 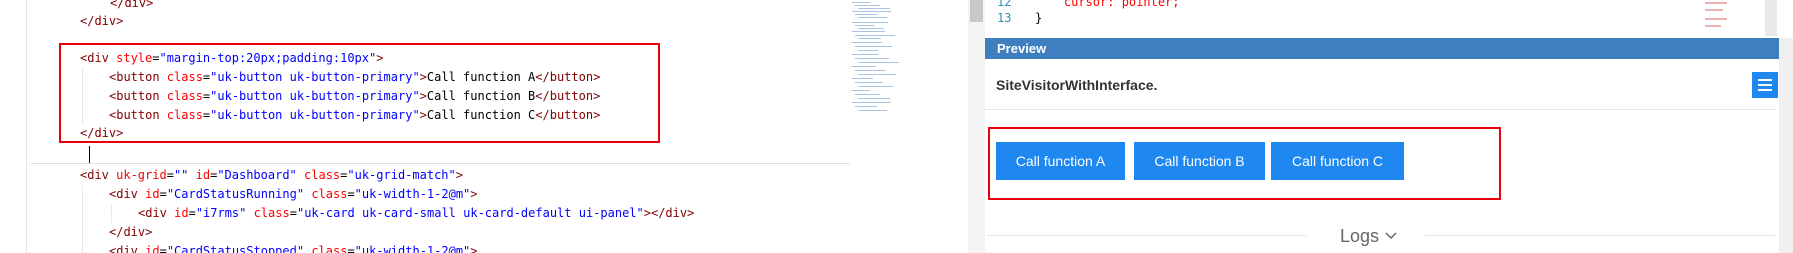 What do you see at coordinates (141, 175) in the screenshot?
I see `code-token: uk-grid` at bounding box center [141, 175].